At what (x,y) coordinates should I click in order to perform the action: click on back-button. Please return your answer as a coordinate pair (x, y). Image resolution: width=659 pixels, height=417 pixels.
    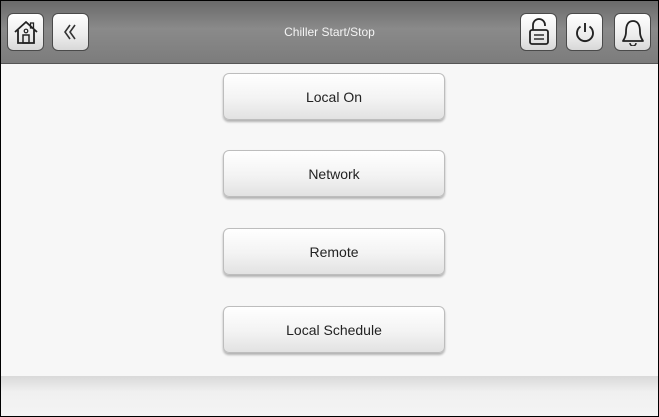
    Looking at the image, I should click on (70, 32).